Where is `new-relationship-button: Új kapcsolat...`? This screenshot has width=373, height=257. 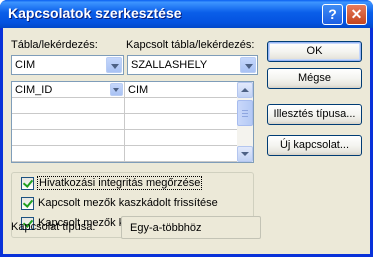
new-relationship-button: Új kapcsolat... is located at coordinates (314, 145).